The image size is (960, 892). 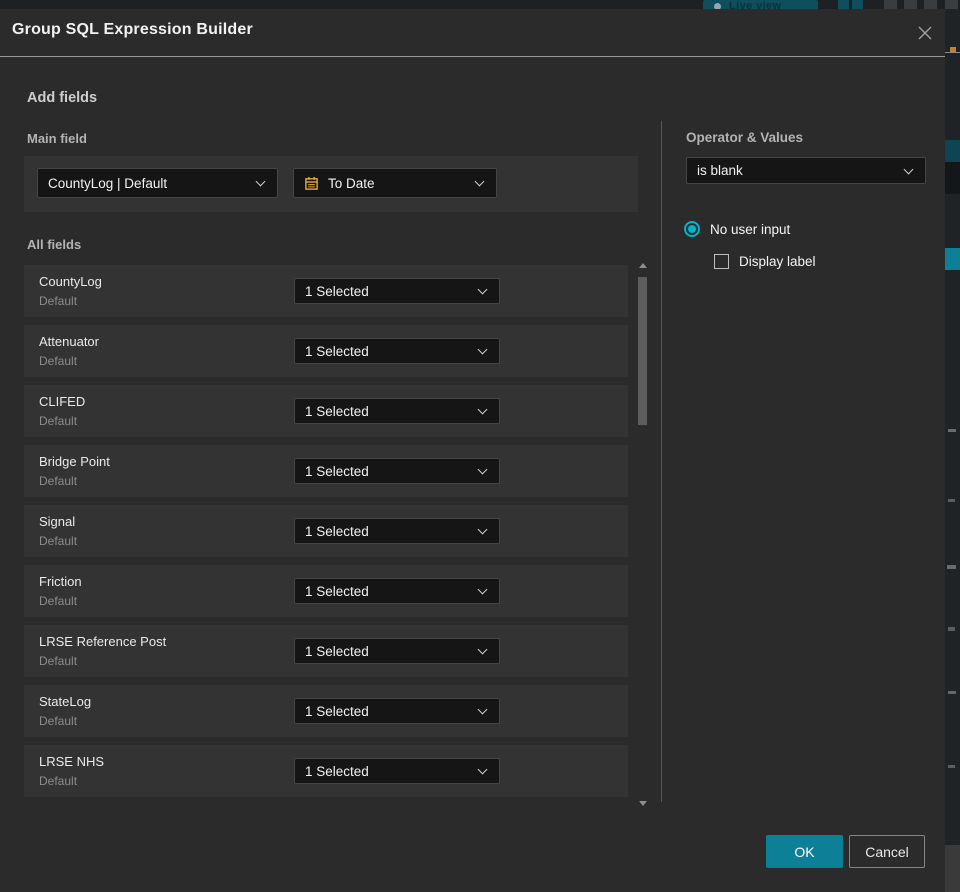 What do you see at coordinates (480, 4) in the screenshot?
I see `background-app-toolbar: Live view` at bounding box center [480, 4].